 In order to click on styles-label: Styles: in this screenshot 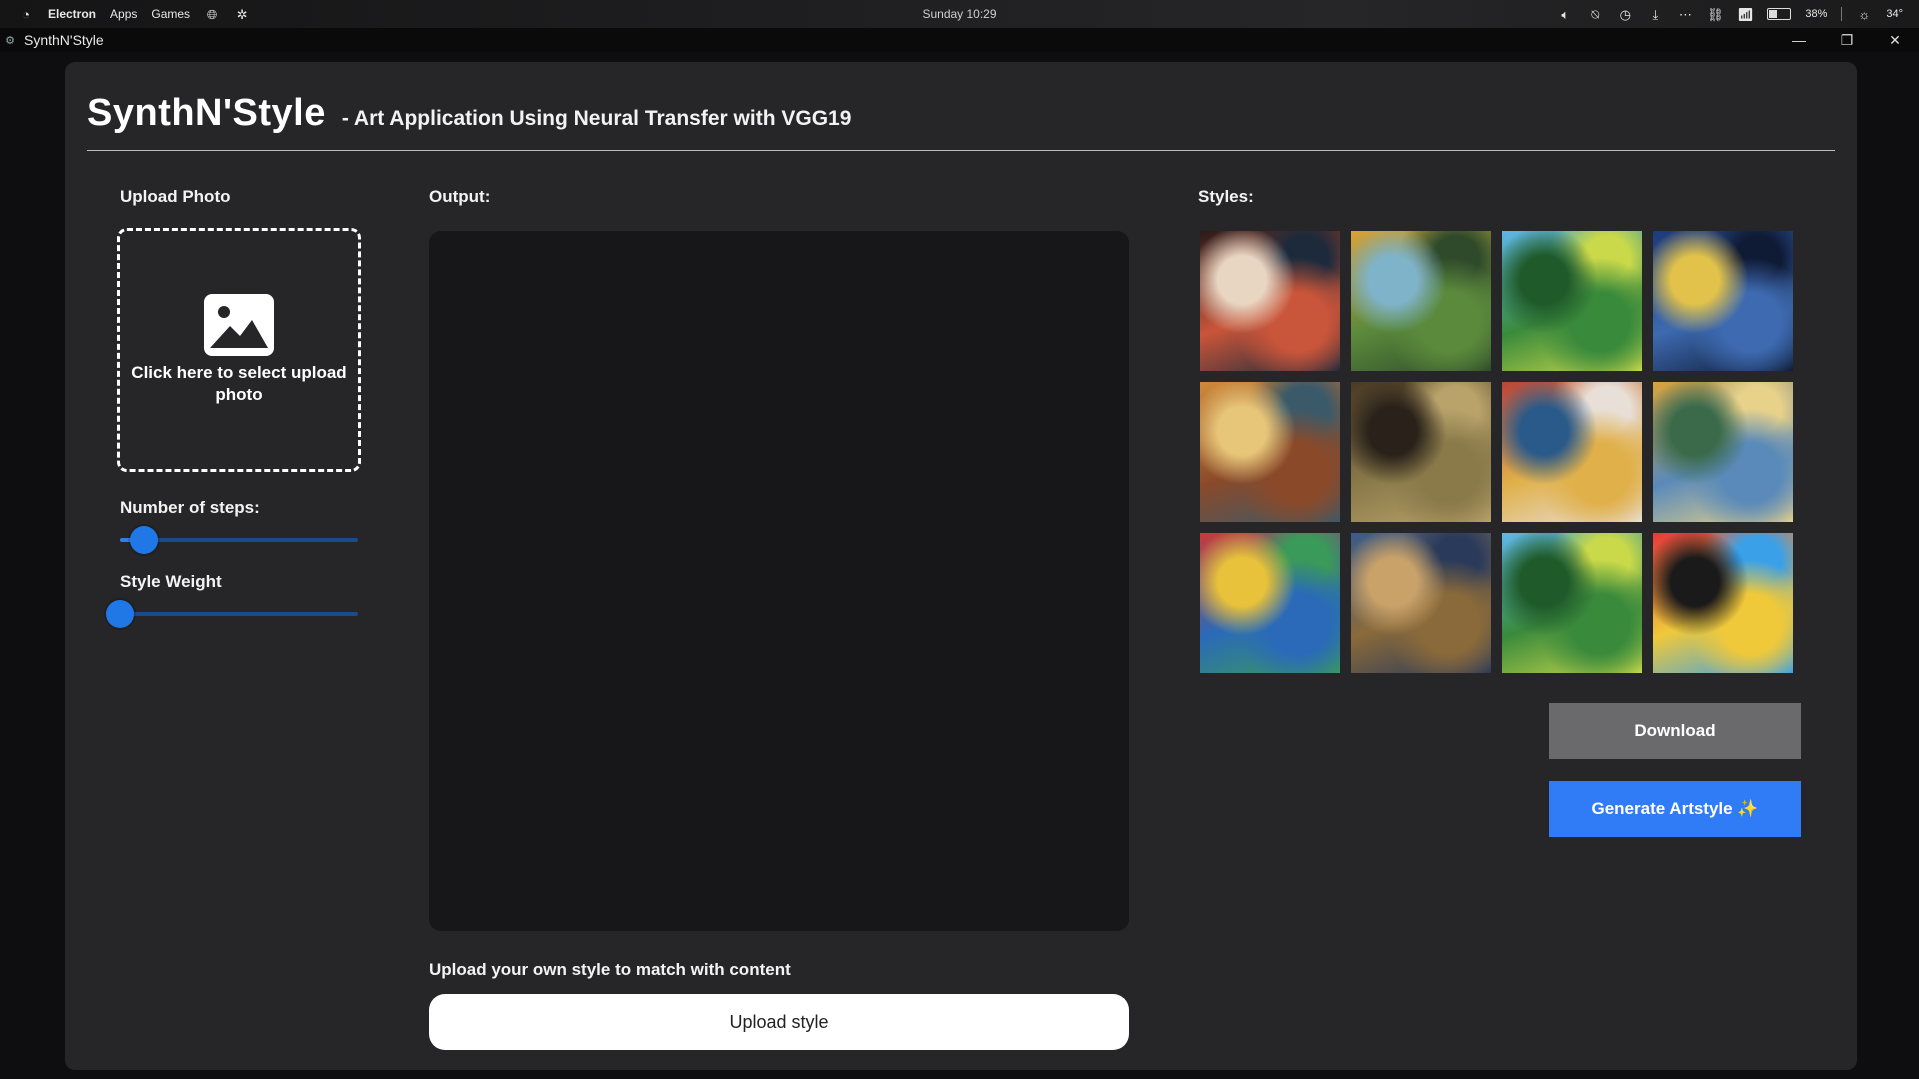, I will do `click(1226, 196)`.